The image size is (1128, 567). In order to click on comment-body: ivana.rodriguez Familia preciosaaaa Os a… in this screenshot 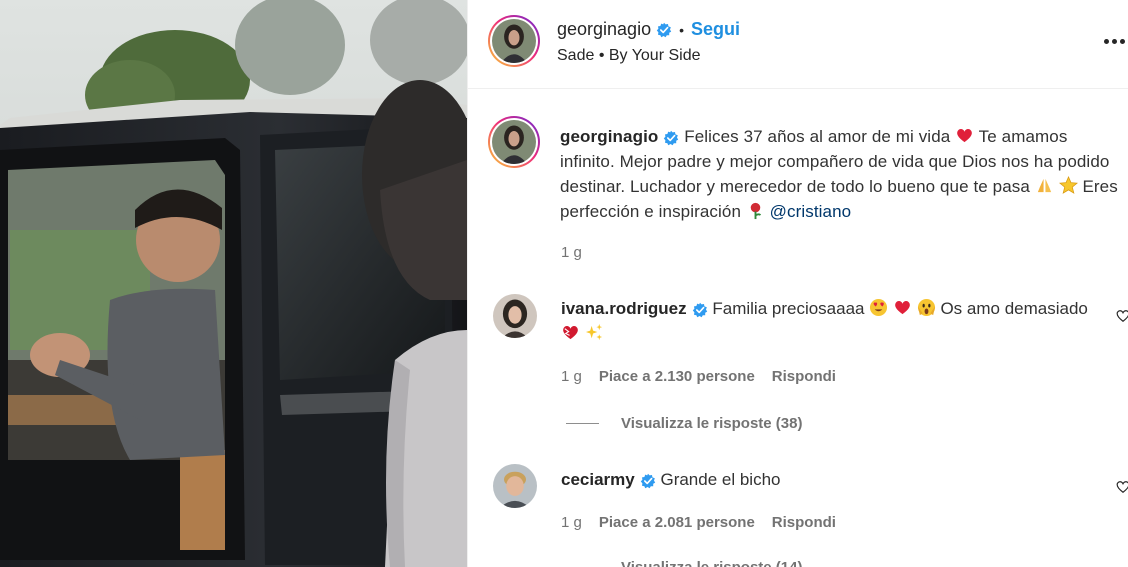, I will do `click(831, 321)`.